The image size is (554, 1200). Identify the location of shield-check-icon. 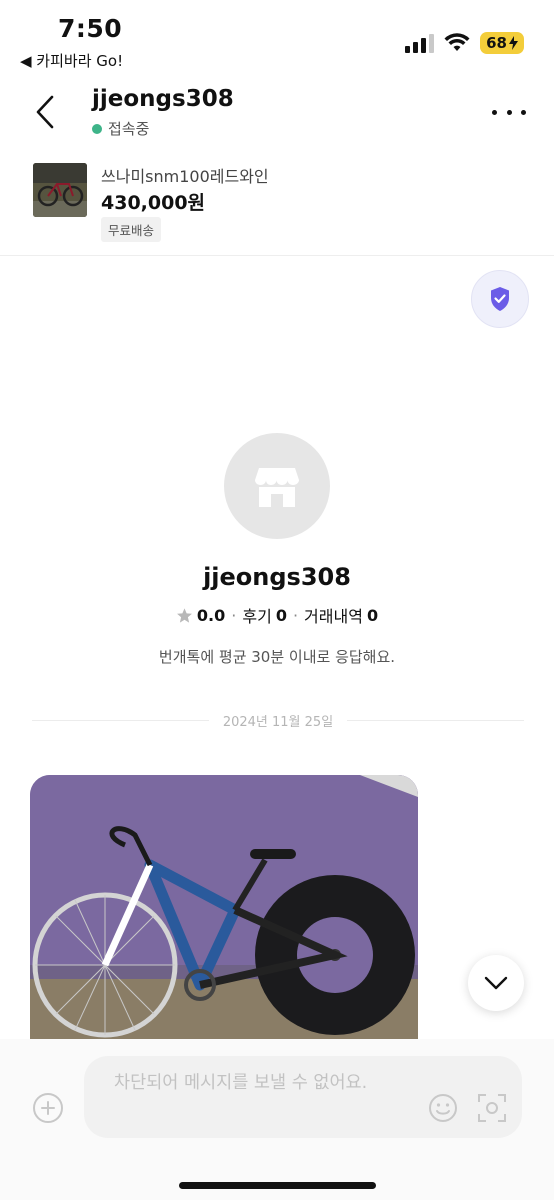
(500, 299).